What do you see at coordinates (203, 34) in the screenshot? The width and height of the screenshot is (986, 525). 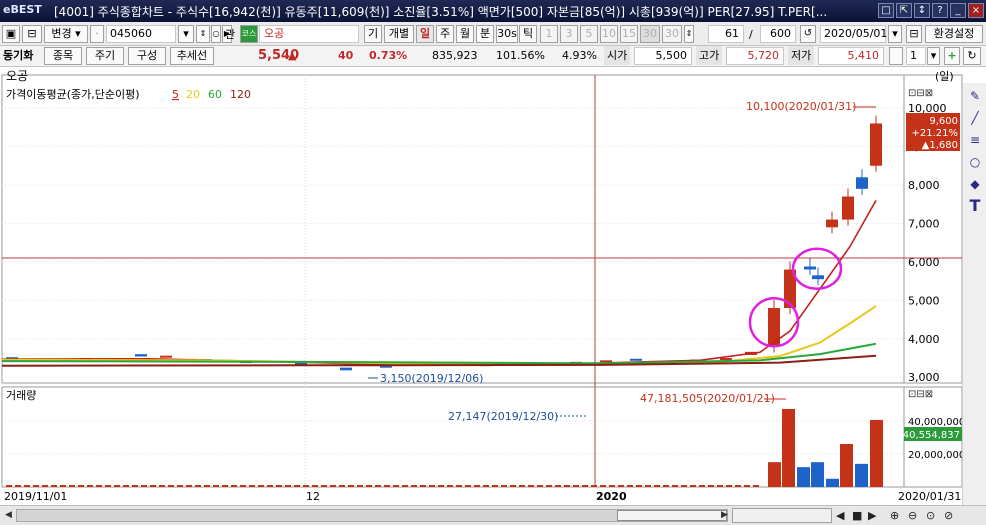 I see `updown-icon: ⇕` at bounding box center [203, 34].